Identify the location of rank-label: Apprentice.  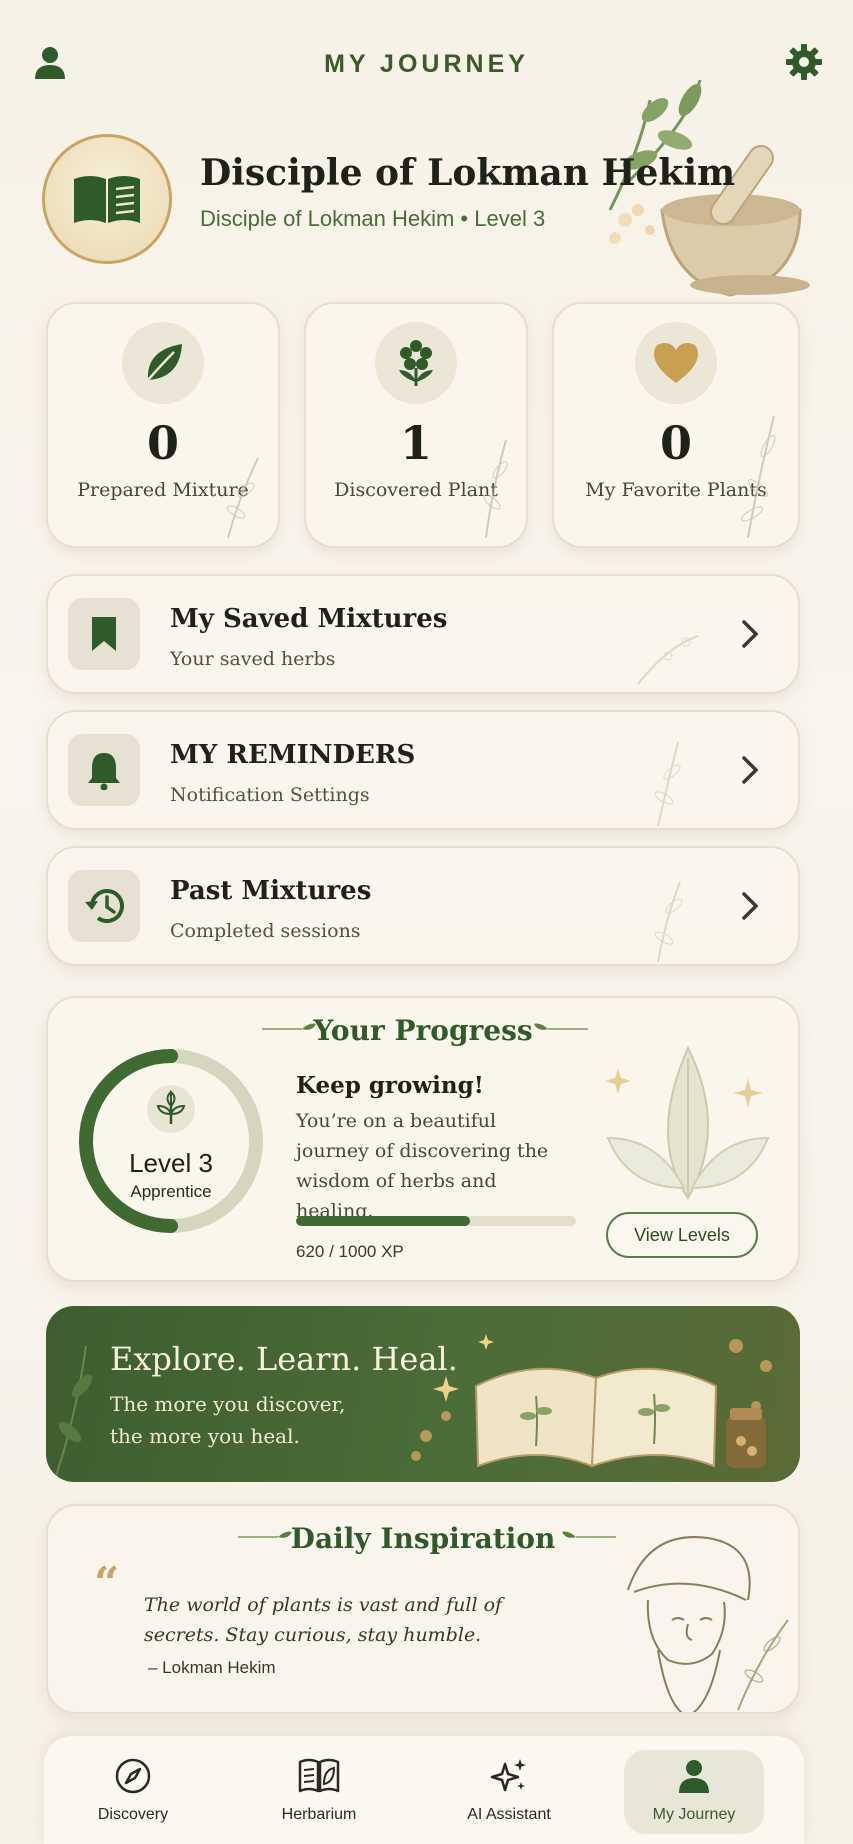
(171, 1191).